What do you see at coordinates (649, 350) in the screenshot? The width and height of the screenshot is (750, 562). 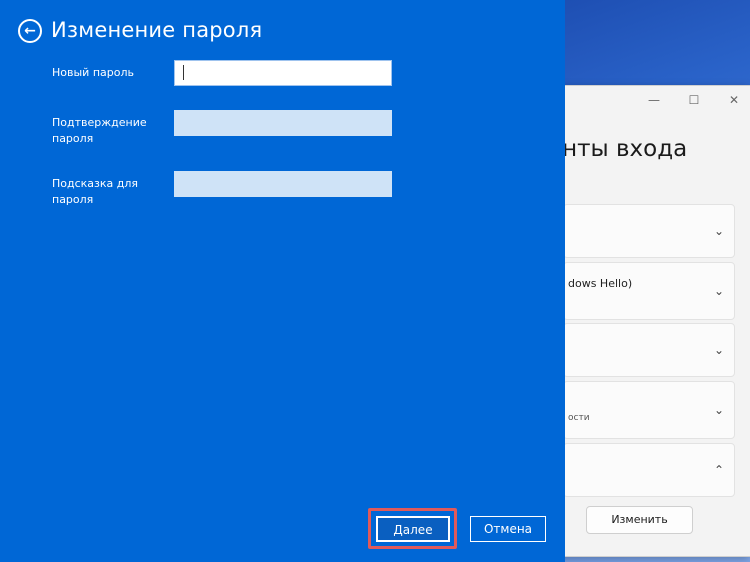 I see `settings-card-3: ⌄` at bounding box center [649, 350].